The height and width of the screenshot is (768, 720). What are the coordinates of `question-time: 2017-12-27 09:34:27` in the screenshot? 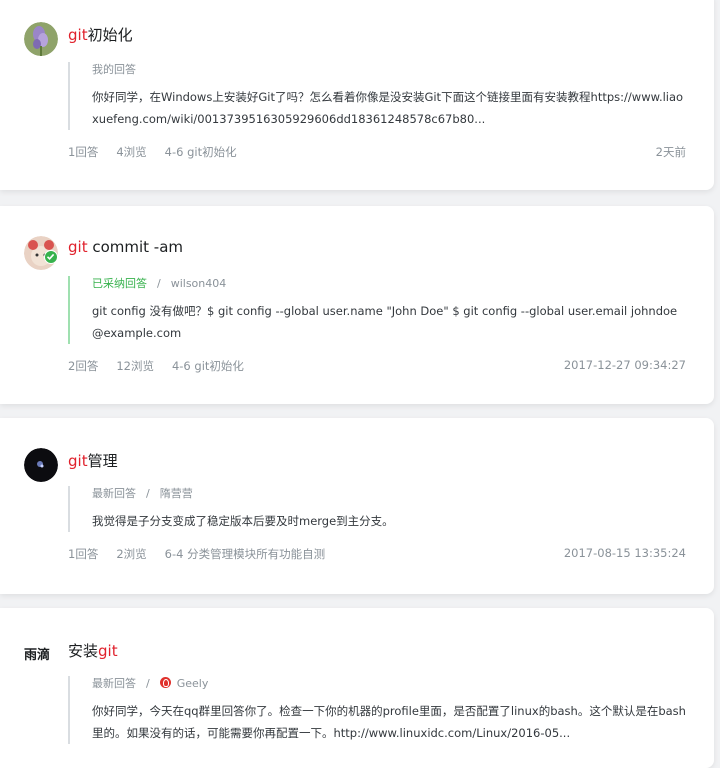 It's located at (624, 365).